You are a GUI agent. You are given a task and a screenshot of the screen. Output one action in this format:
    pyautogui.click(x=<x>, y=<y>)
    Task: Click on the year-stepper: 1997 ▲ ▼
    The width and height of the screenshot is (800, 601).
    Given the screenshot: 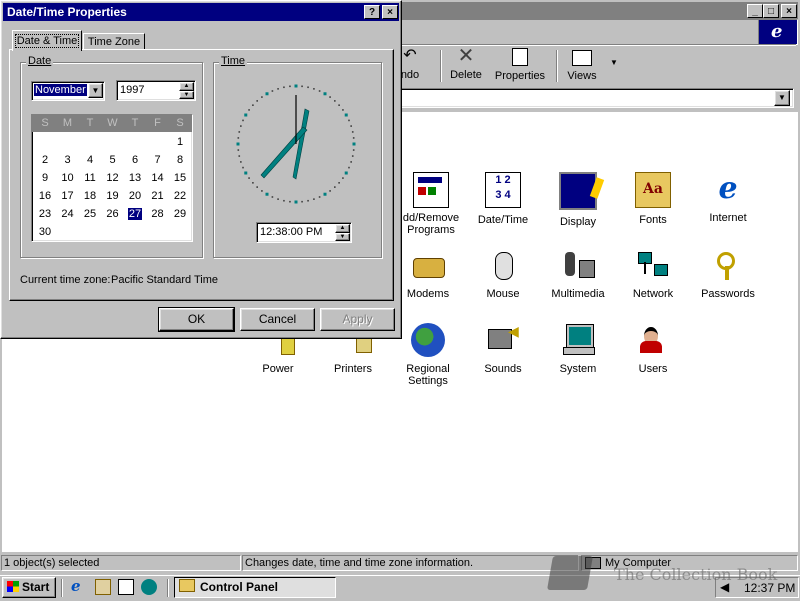 What is the action you would take?
    pyautogui.click(x=156, y=90)
    